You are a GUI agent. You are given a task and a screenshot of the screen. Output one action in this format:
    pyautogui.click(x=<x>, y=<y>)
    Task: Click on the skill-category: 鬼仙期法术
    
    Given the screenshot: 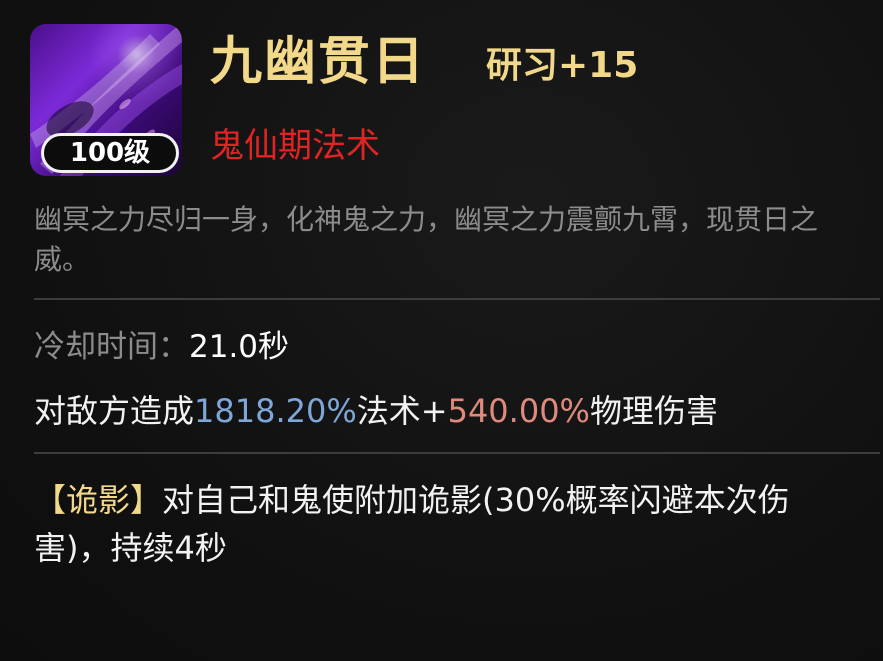 What is the action you would take?
    pyautogui.click(x=295, y=146)
    